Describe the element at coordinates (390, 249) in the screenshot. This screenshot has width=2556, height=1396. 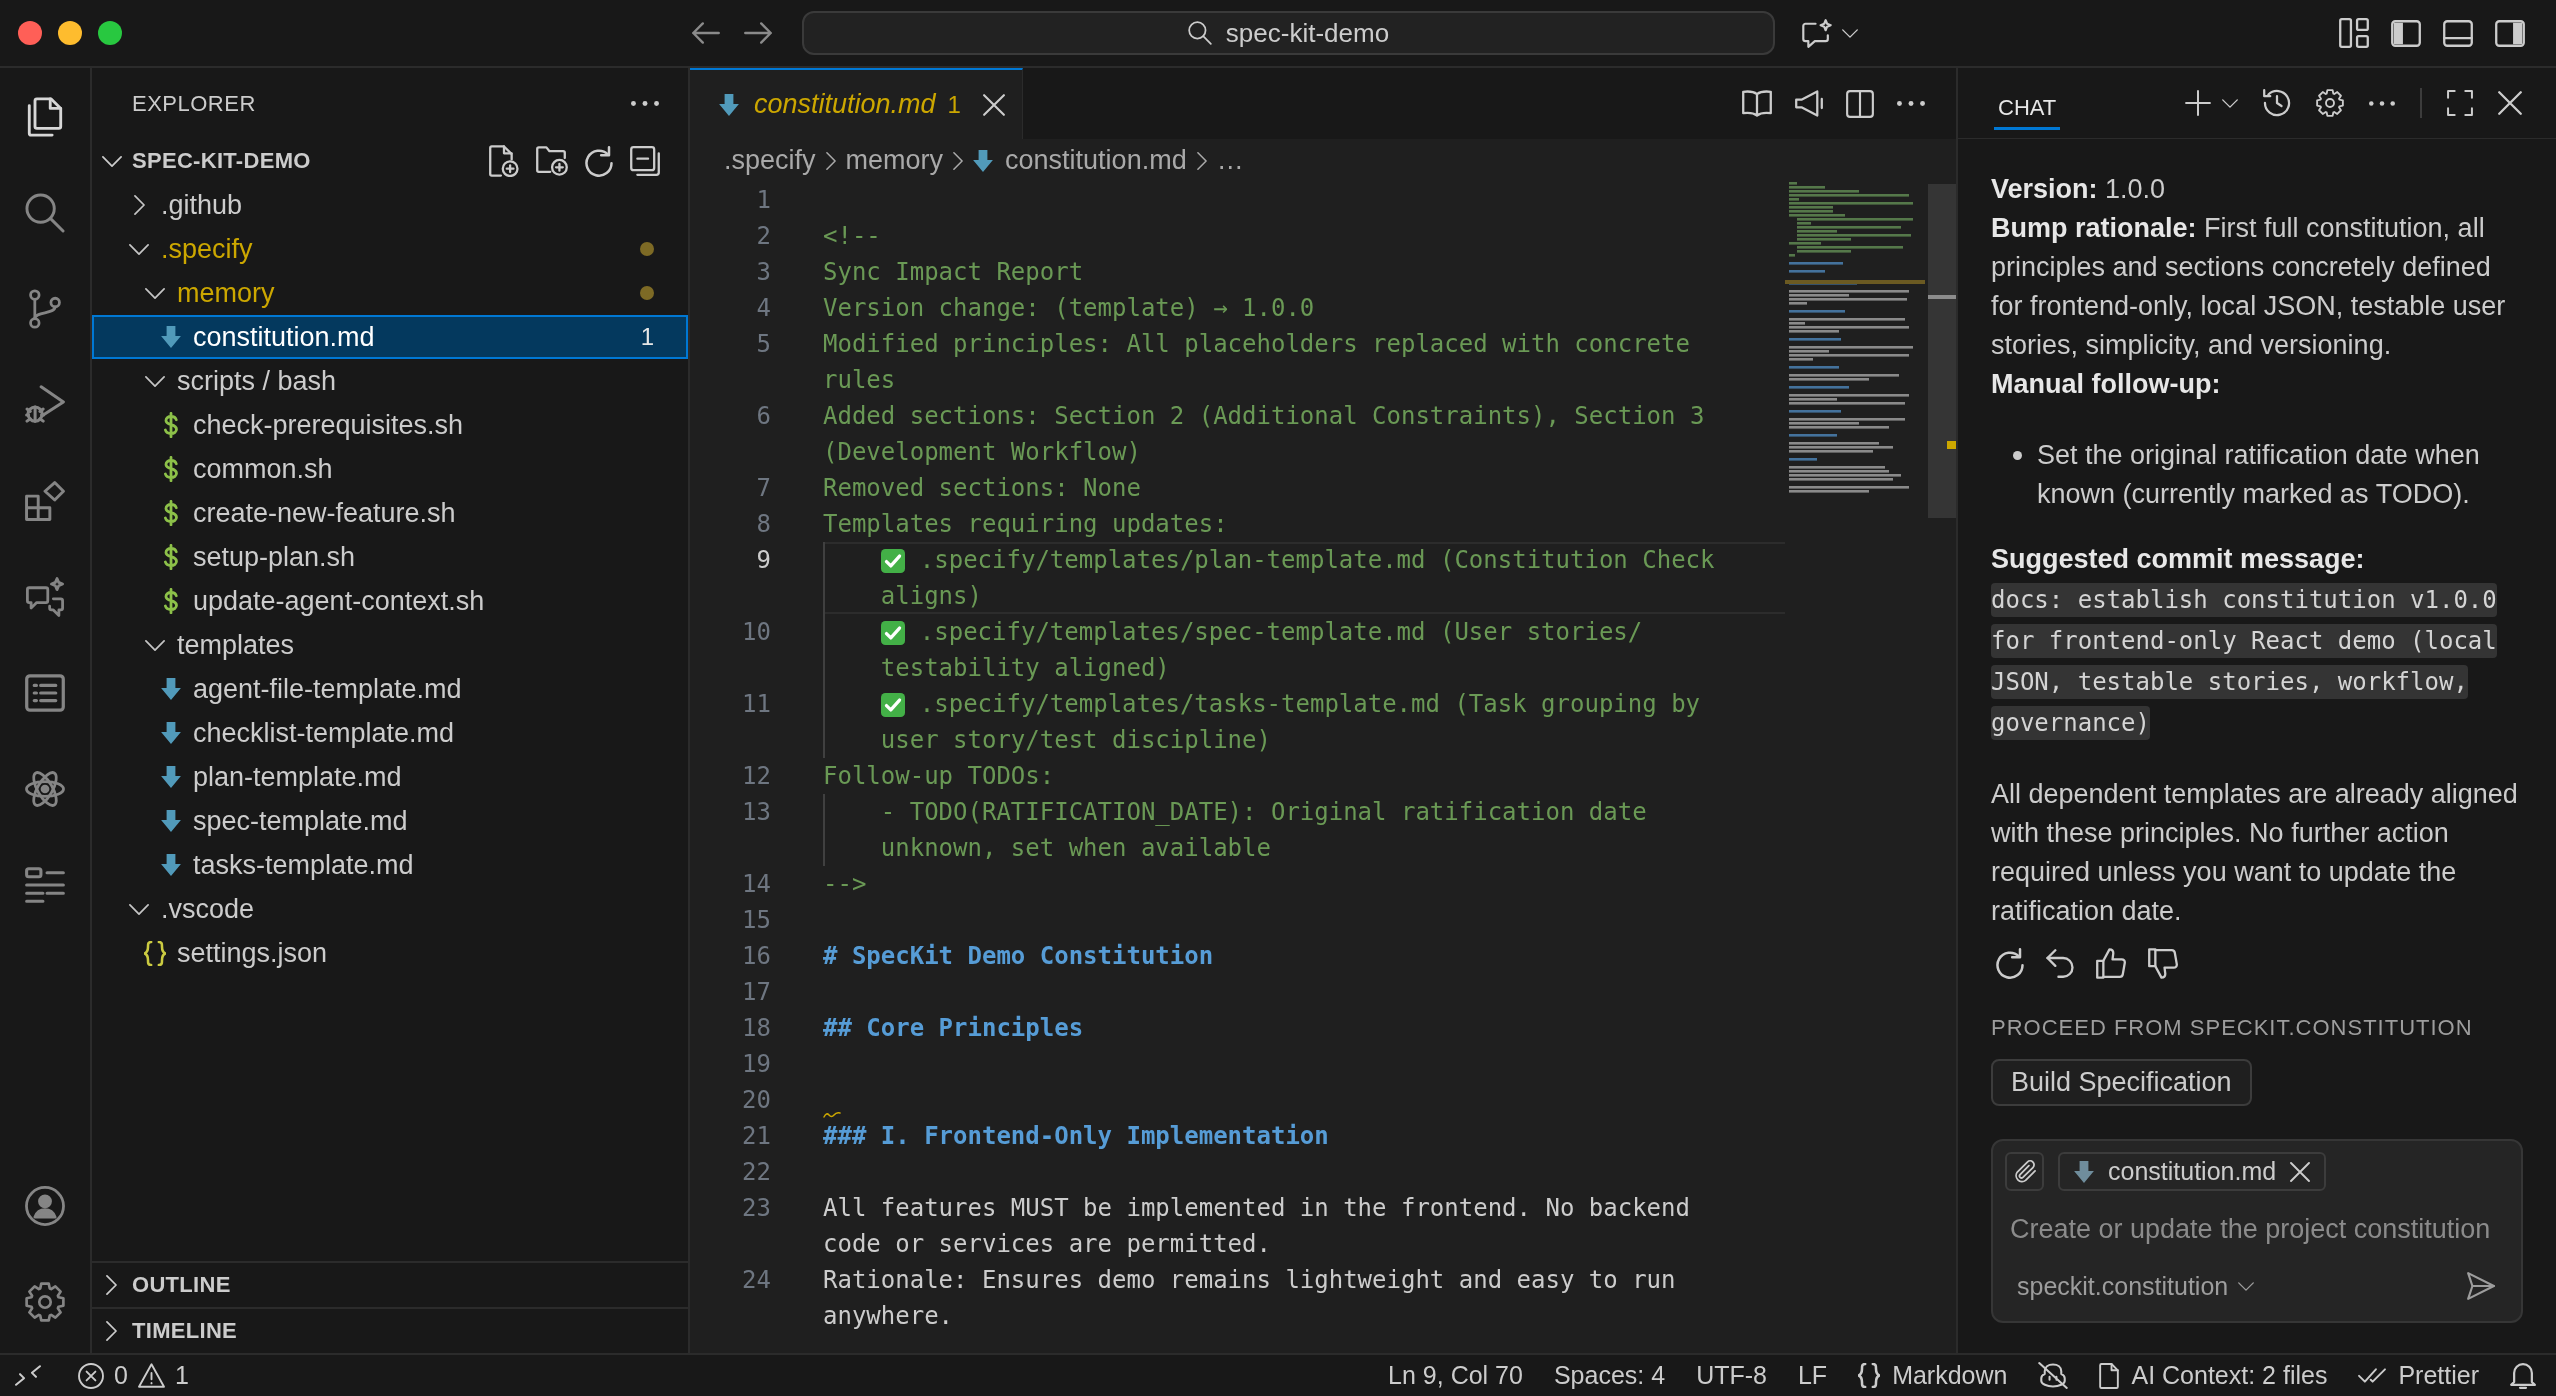
I see `tree-item: .specify` at that location.